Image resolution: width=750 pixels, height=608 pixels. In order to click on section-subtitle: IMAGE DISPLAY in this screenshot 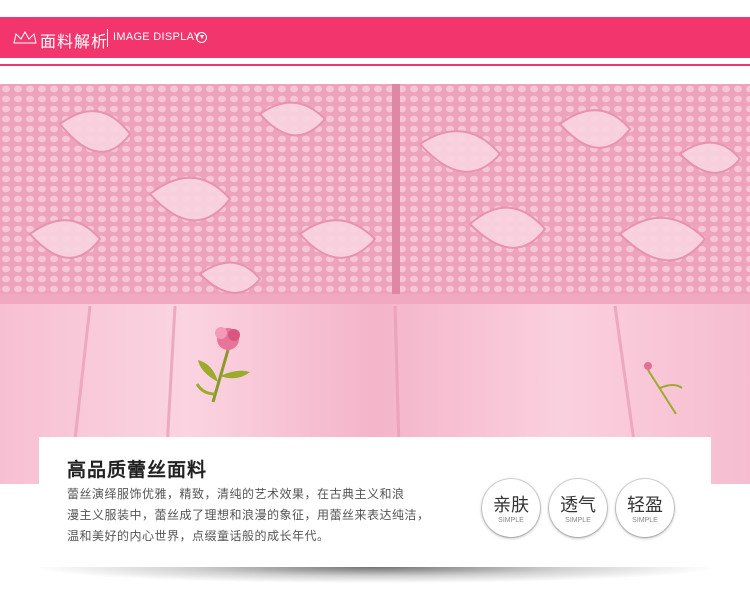, I will do `click(157, 37)`.